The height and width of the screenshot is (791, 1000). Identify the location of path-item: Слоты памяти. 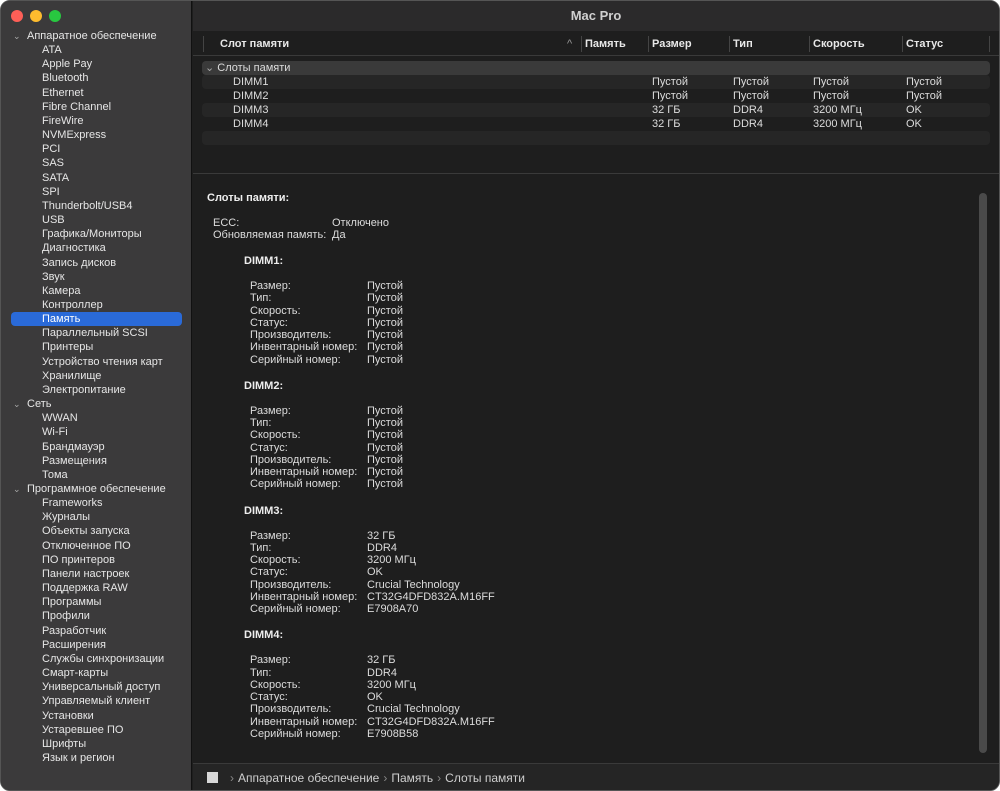
(485, 778).